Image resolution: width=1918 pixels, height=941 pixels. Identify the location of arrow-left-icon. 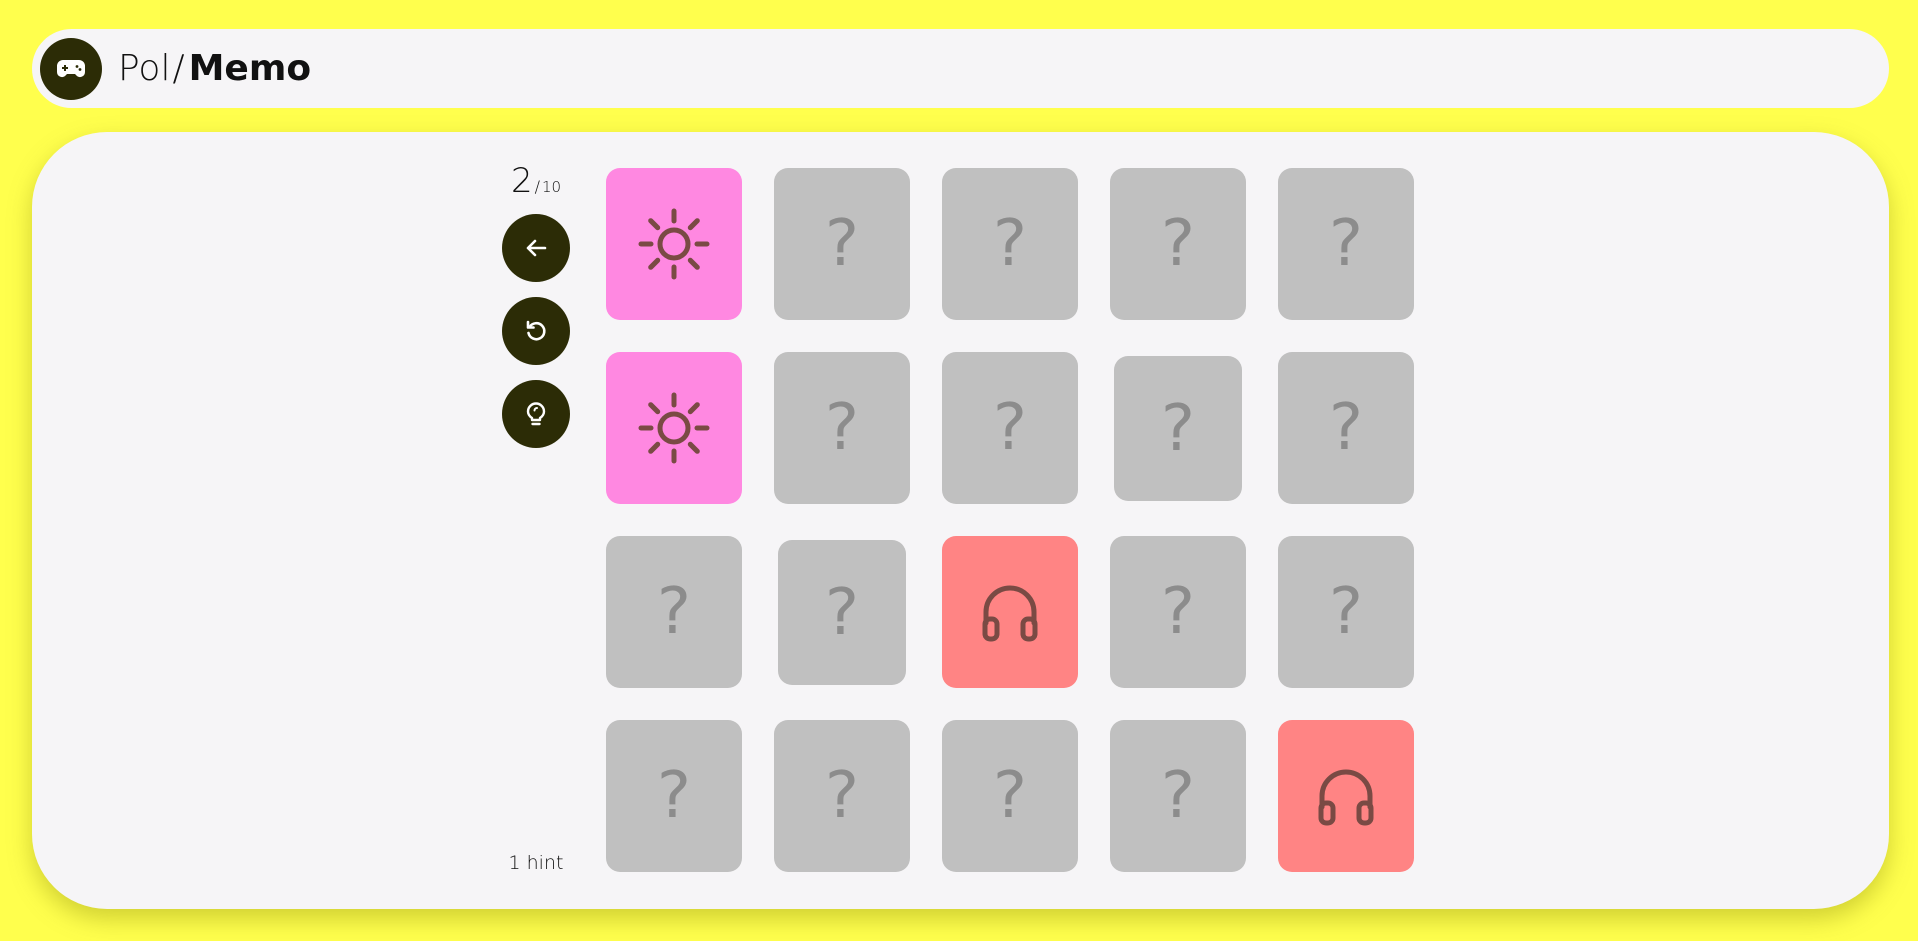
(536, 248).